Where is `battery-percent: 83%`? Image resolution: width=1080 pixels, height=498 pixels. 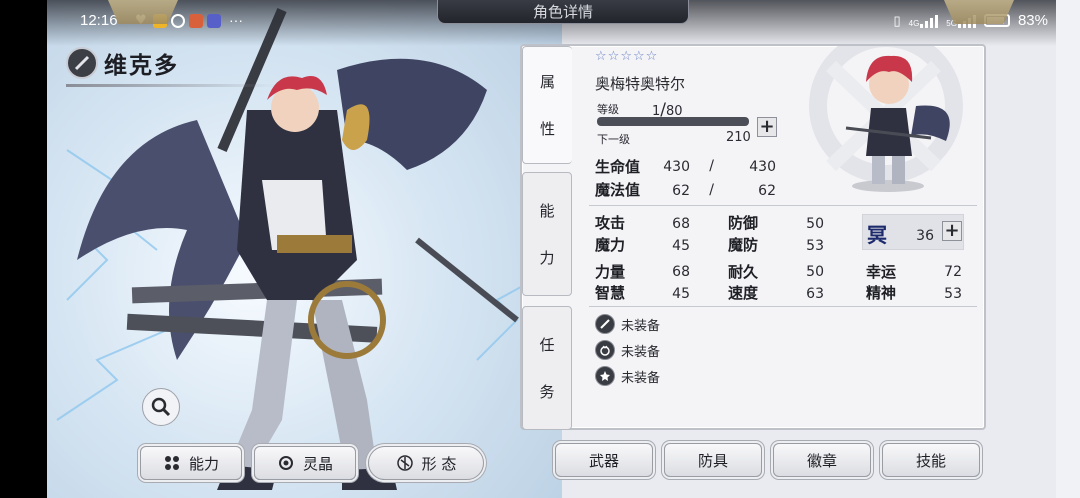
battery-percent: 83% is located at coordinates (1032, 20).